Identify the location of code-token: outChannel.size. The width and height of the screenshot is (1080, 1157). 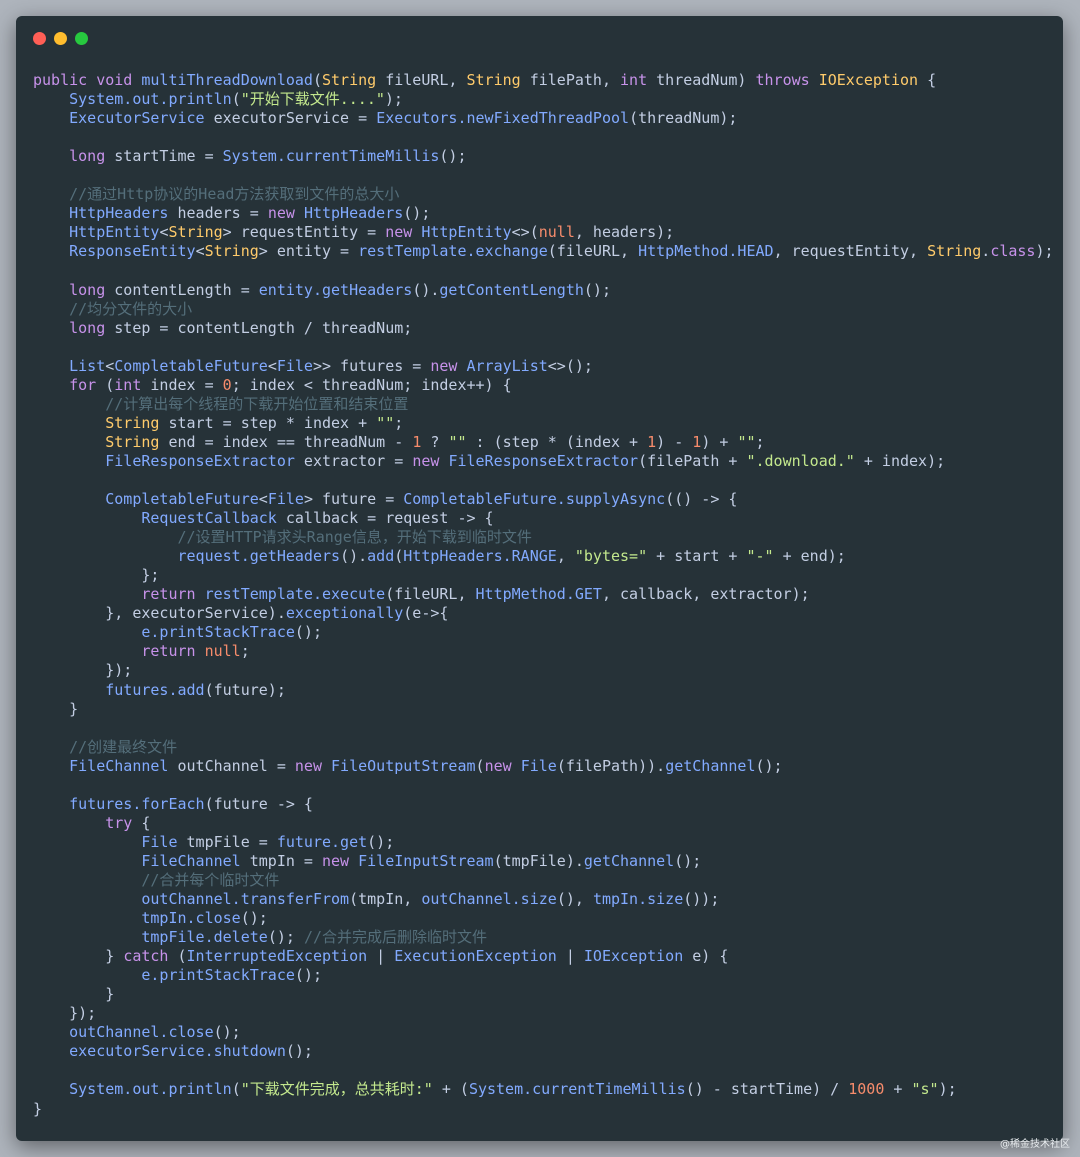
(489, 899).